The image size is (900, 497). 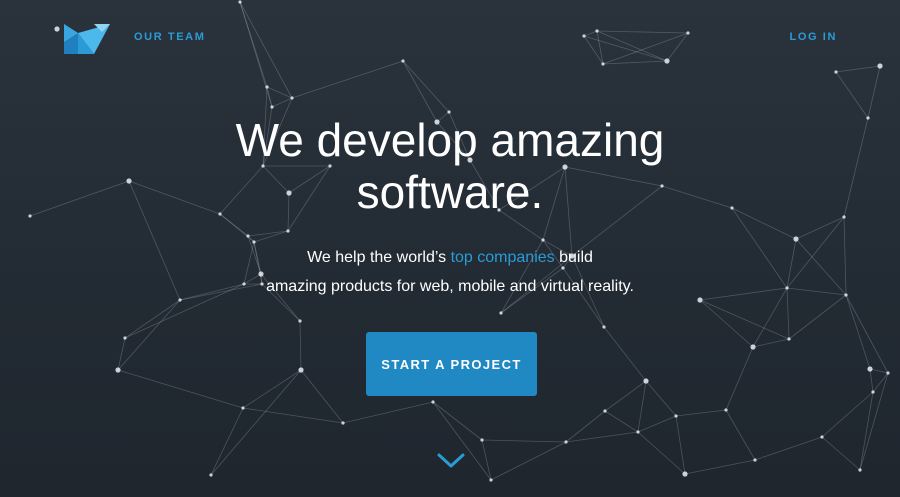 What do you see at coordinates (379, 257) in the screenshot?
I see `hero-subtitle-text: We help the world’s` at bounding box center [379, 257].